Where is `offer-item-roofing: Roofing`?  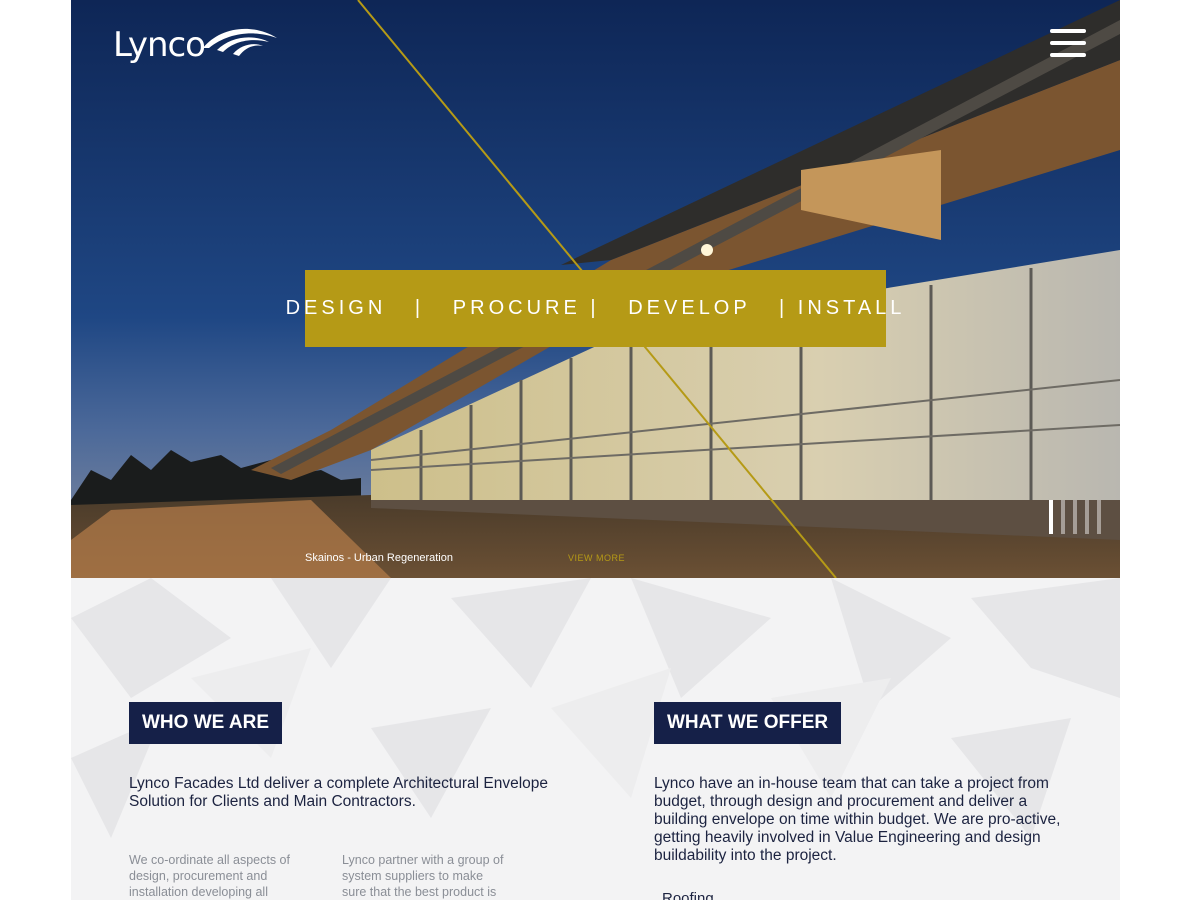
offer-item-roofing: Roofing is located at coordinates (688, 895).